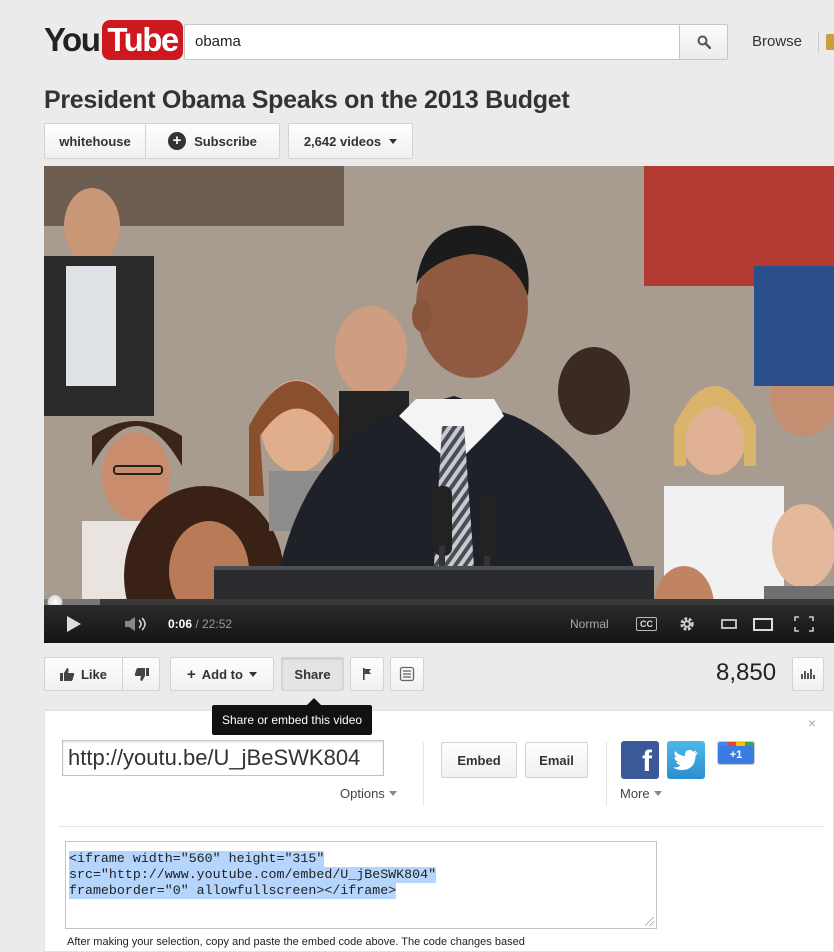  I want to click on email-button: Email, so click(556, 760).